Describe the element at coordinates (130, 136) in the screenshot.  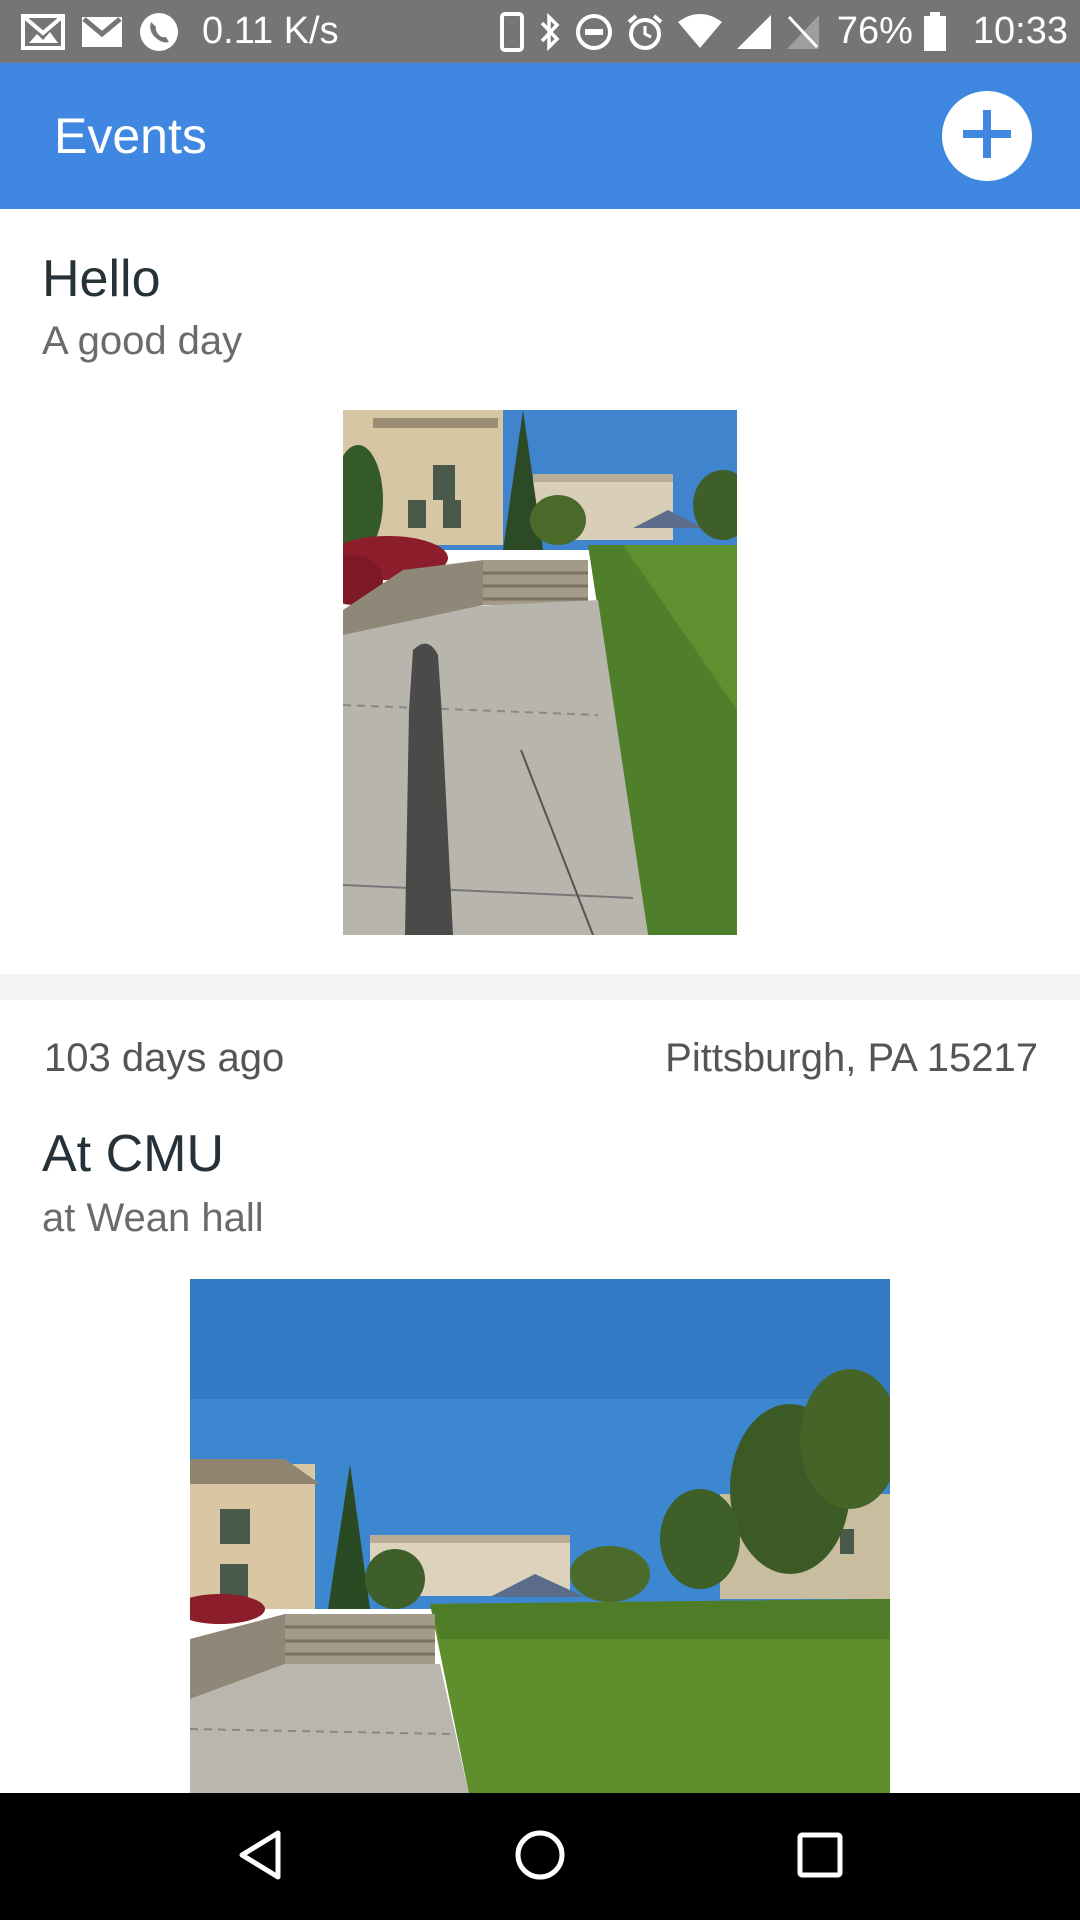
I see `app-title: Events` at that location.